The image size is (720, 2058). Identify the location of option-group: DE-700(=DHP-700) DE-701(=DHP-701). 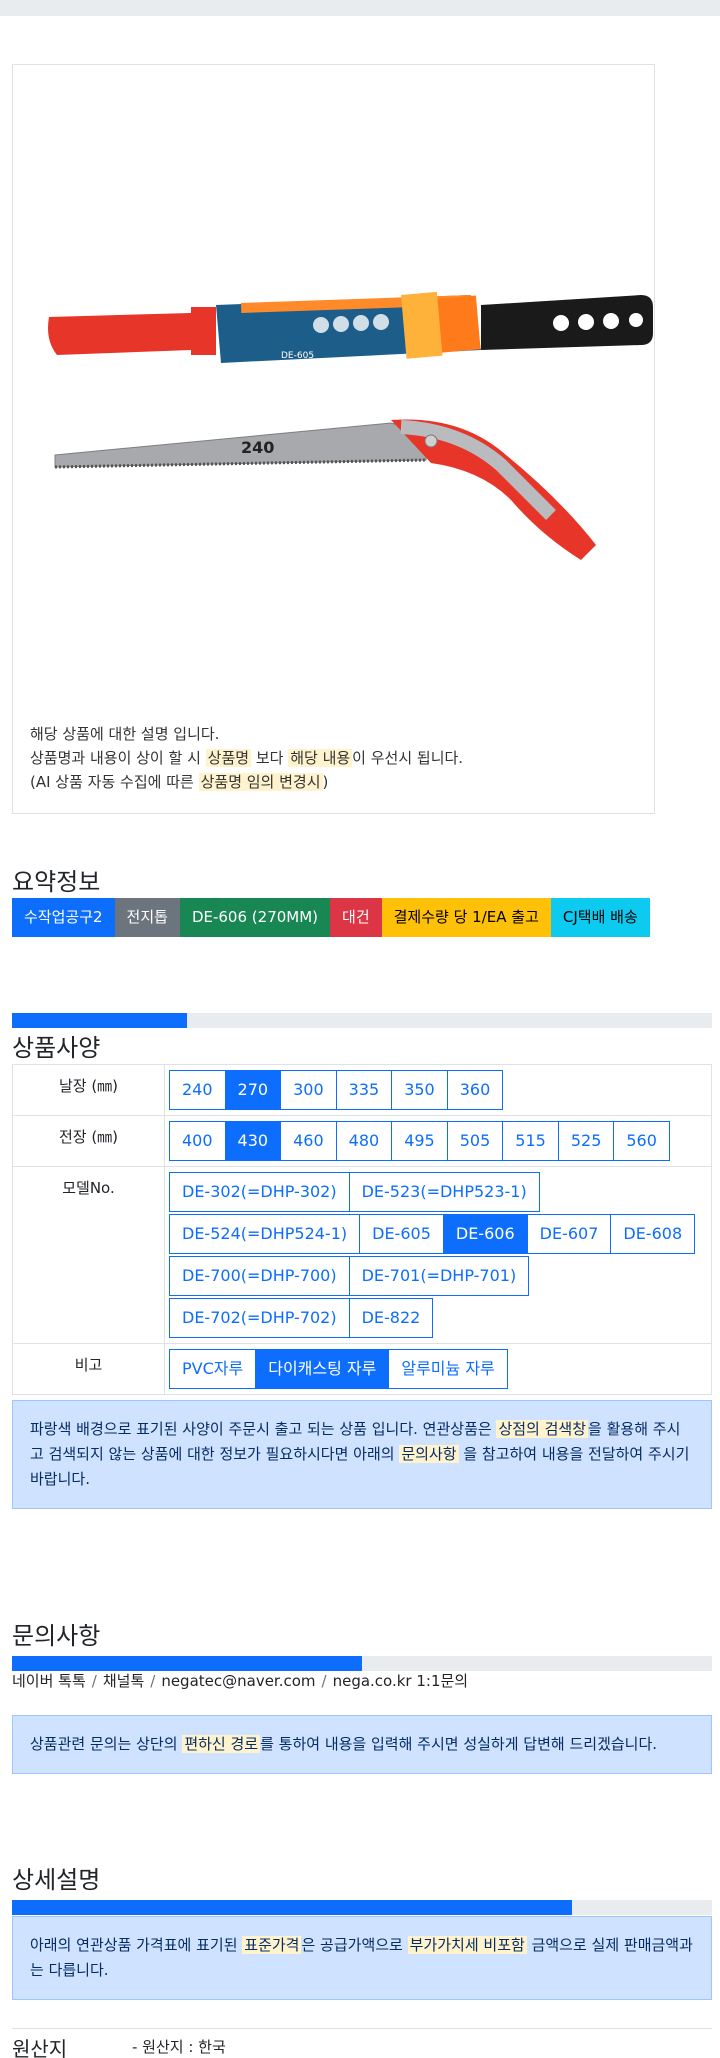
(438, 1276).